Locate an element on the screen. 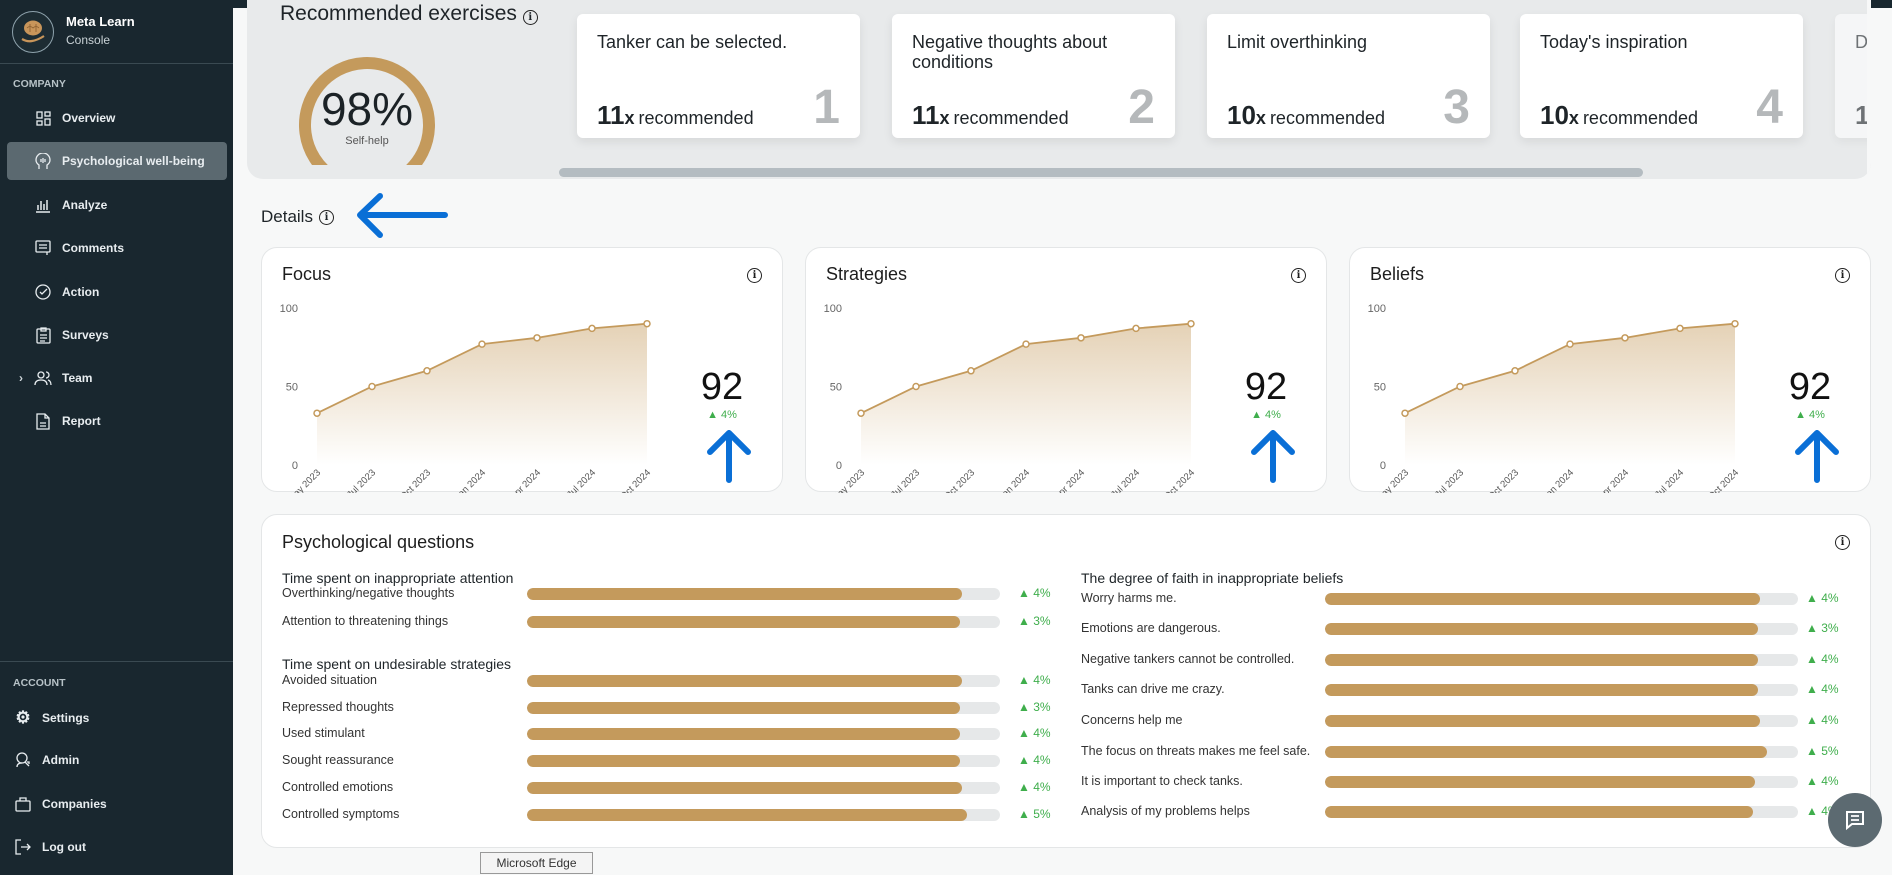 This screenshot has height=875, width=1892. exercise-count: 10x recommended is located at coordinates (1619, 115).